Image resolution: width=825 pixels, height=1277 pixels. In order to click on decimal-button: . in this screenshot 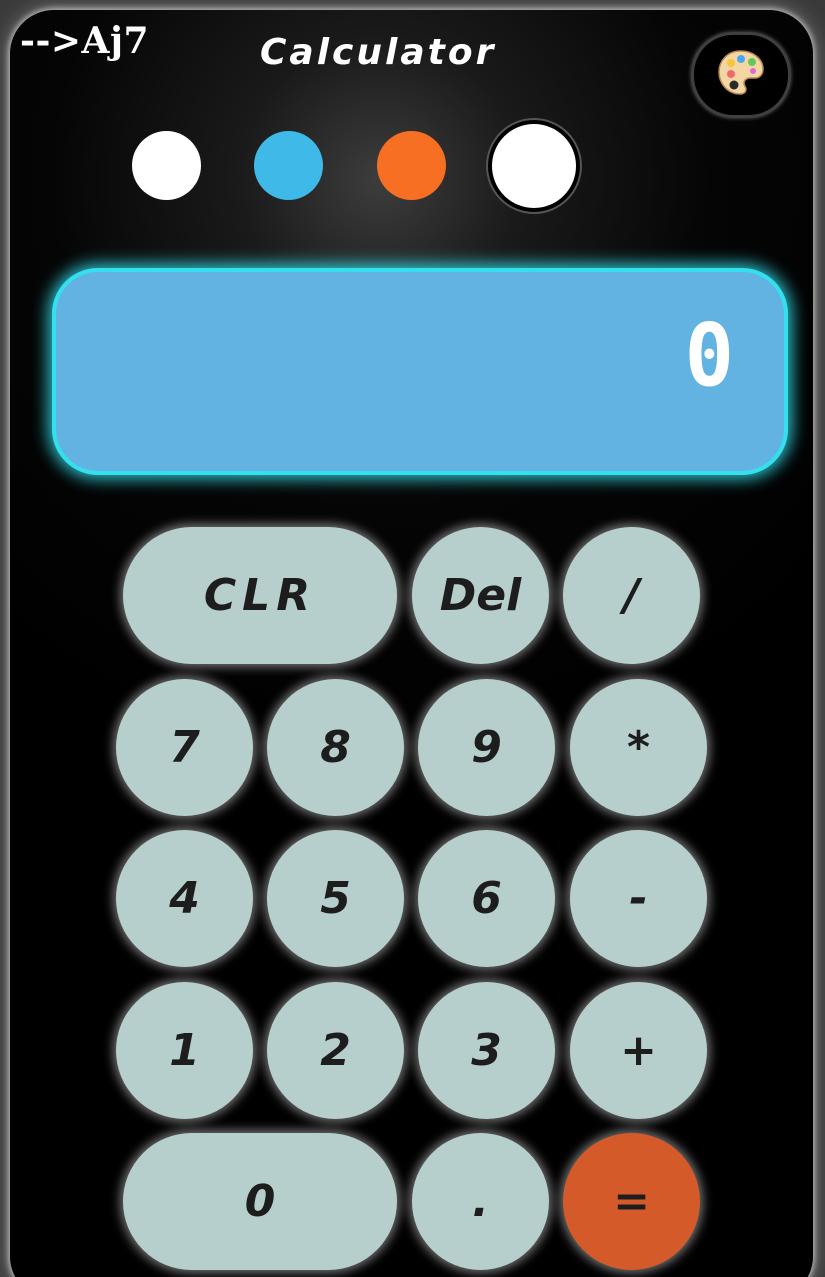, I will do `click(480, 1201)`.